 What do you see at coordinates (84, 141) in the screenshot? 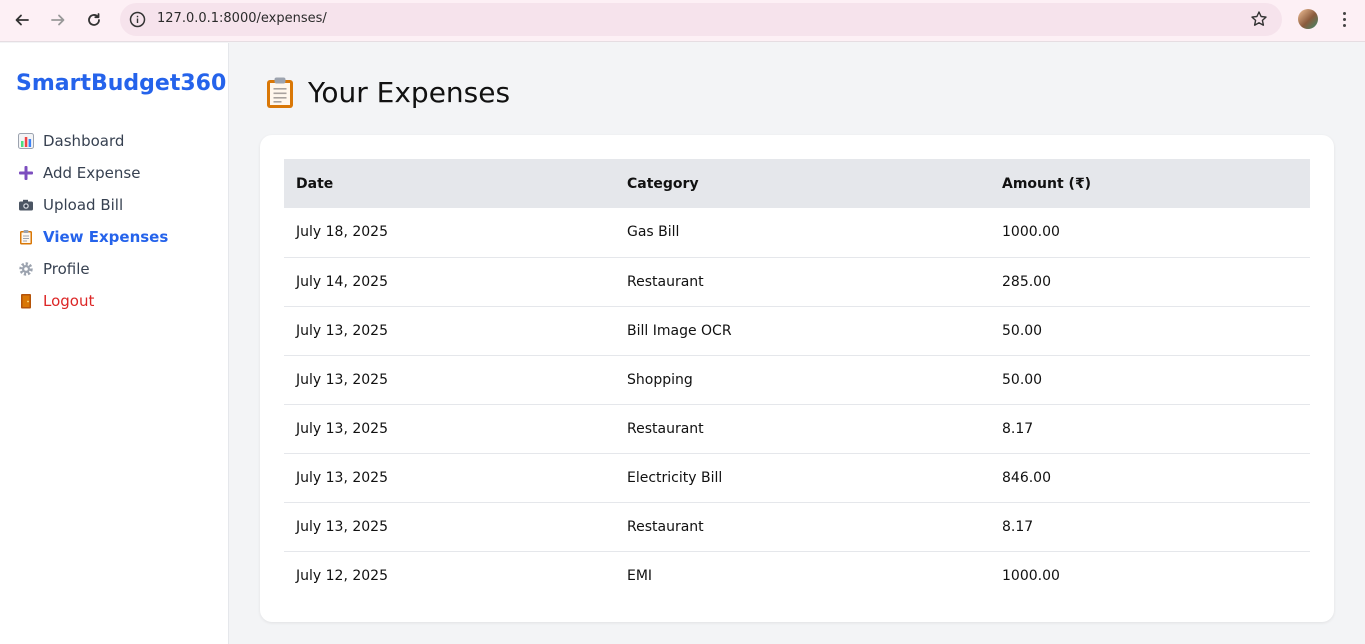
I see `sidebar-item-label: Dashboard` at bounding box center [84, 141].